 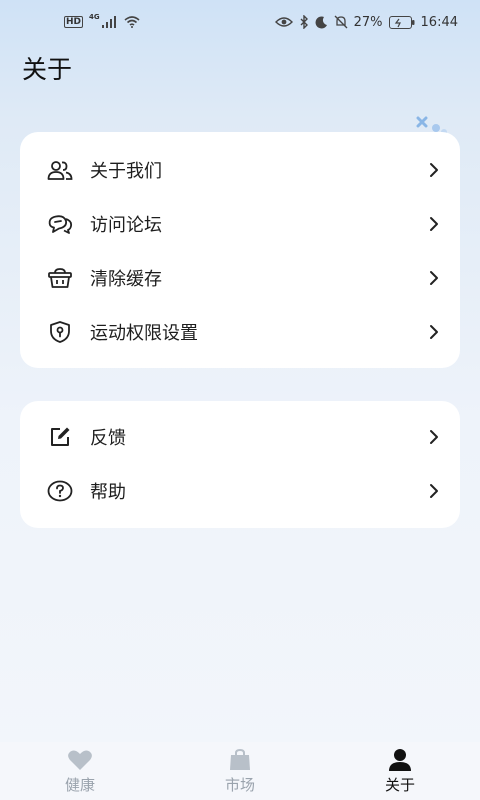 What do you see at coordinates (401, 22) in the screenshot?
I see `battery-icon` at bounding box center [401, 22].